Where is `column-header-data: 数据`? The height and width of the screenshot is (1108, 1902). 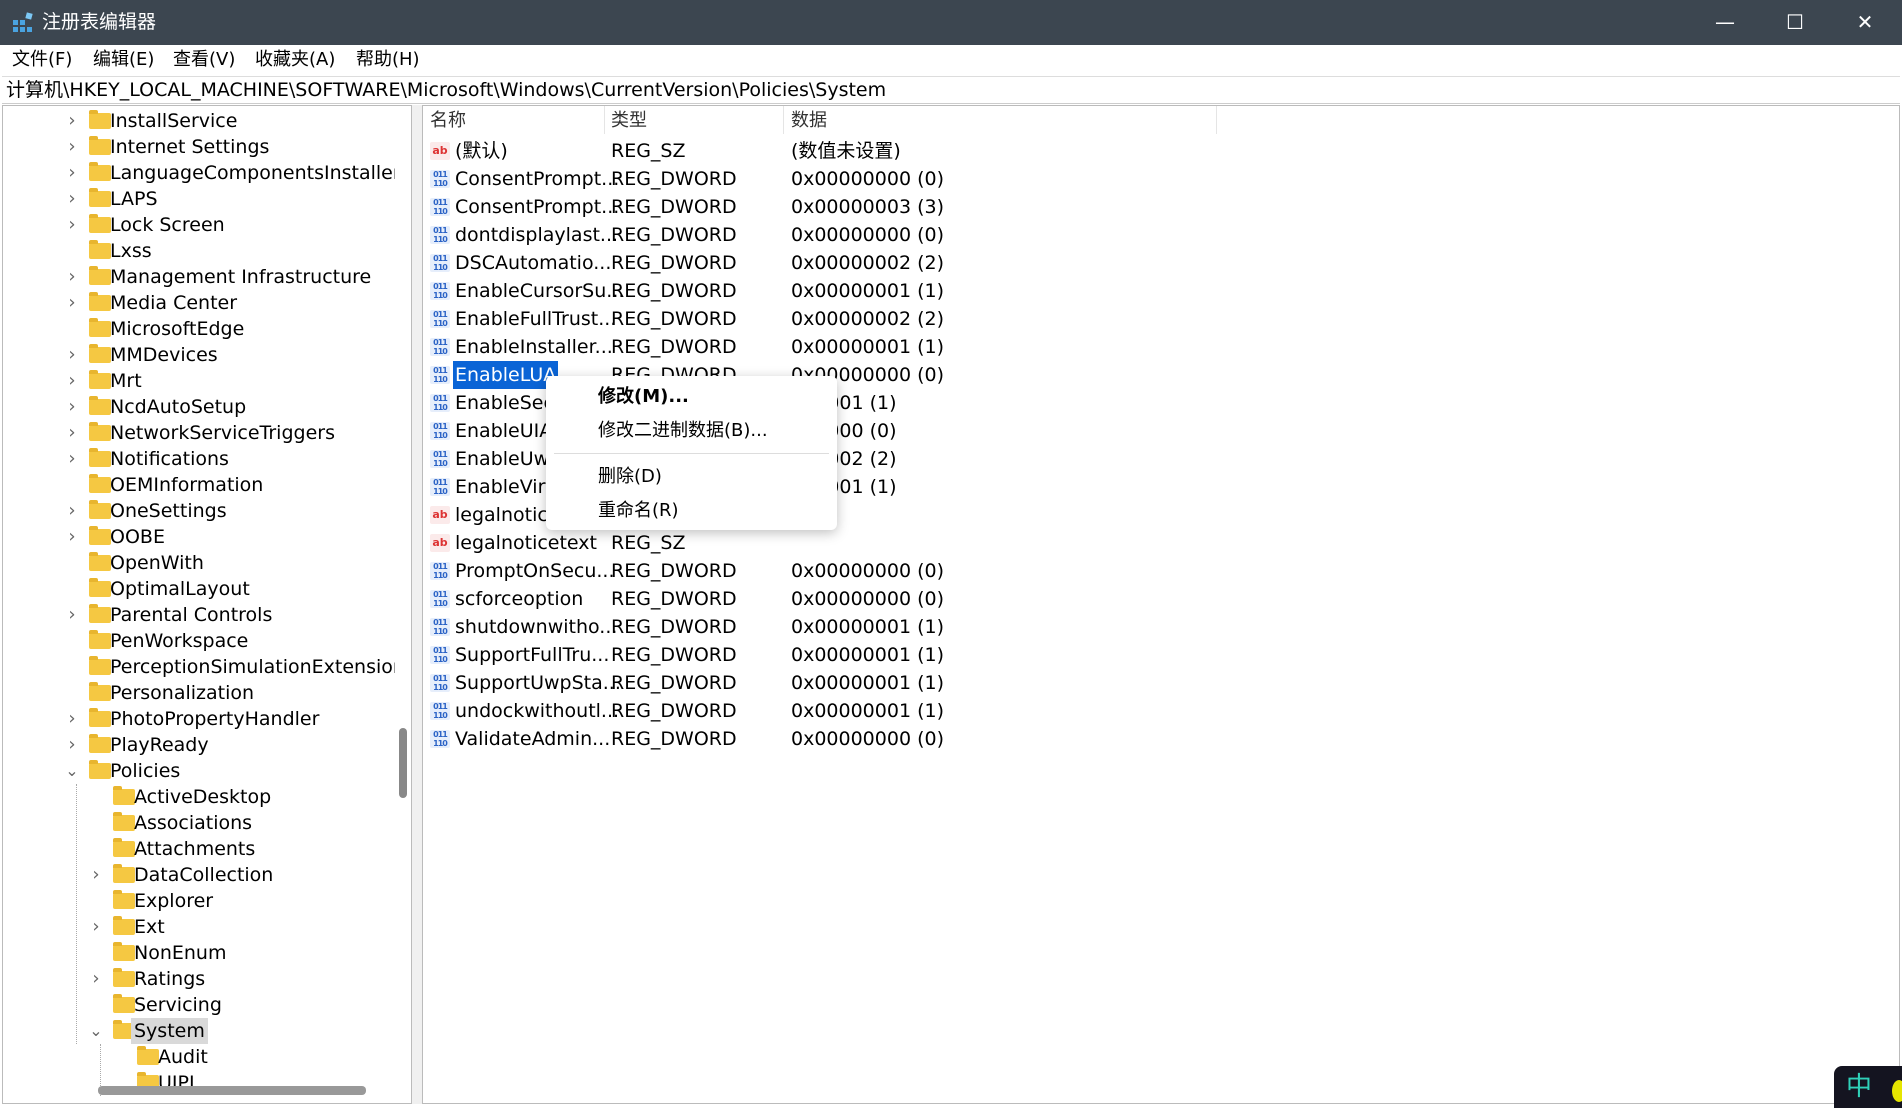 column-header-data: 数据 is located at coordinates (809, 121).